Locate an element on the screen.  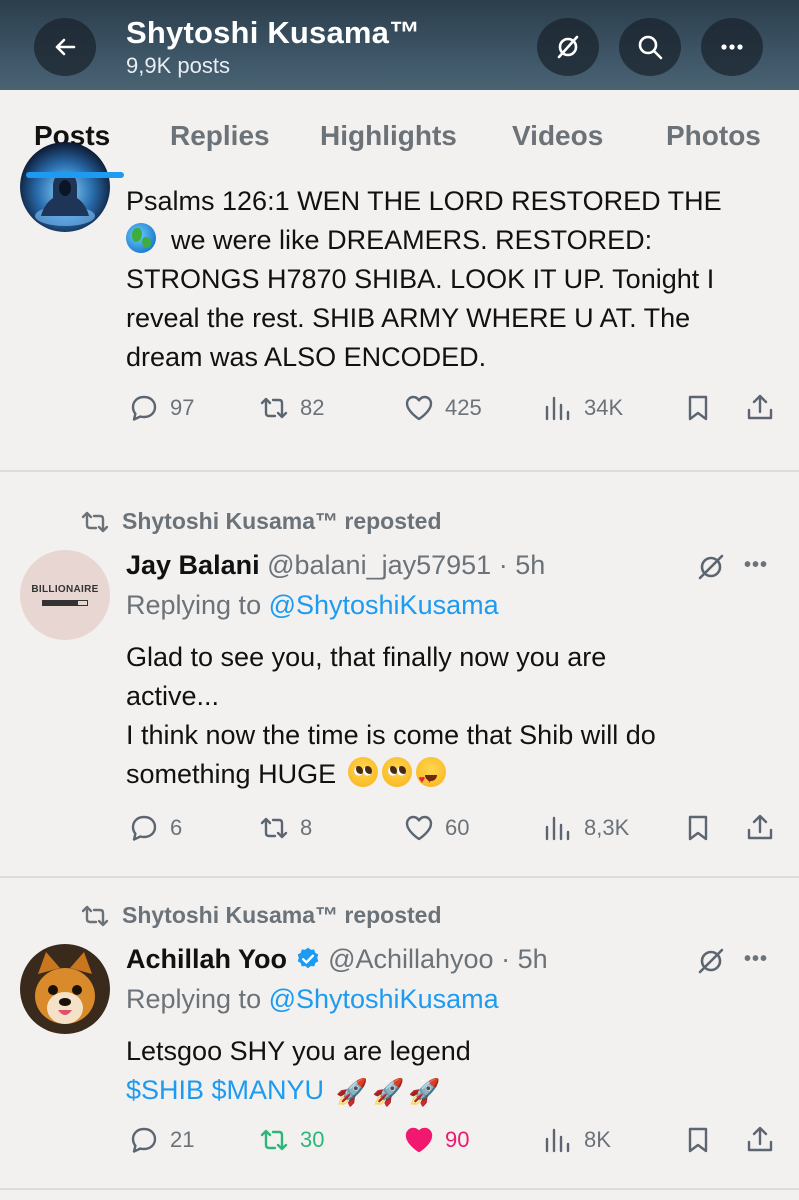
views-button: 34K is located at coordinates (582, 408).